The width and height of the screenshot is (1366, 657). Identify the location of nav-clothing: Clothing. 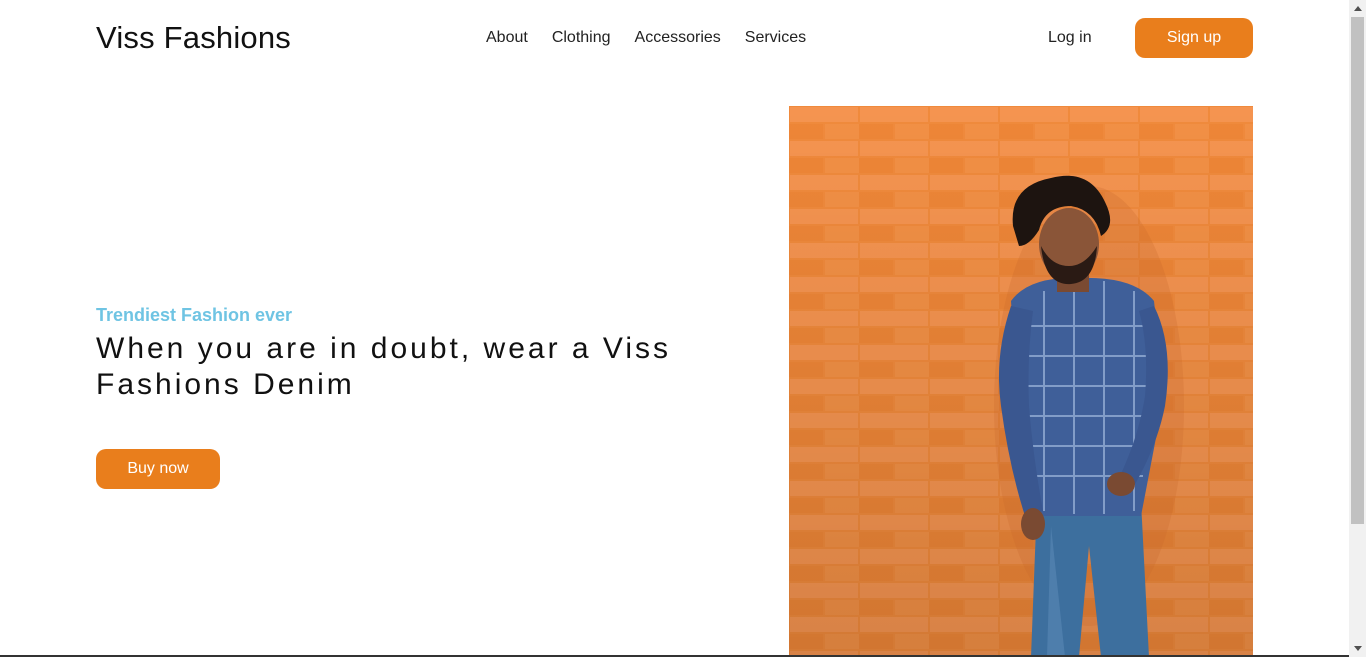
(581, 38).